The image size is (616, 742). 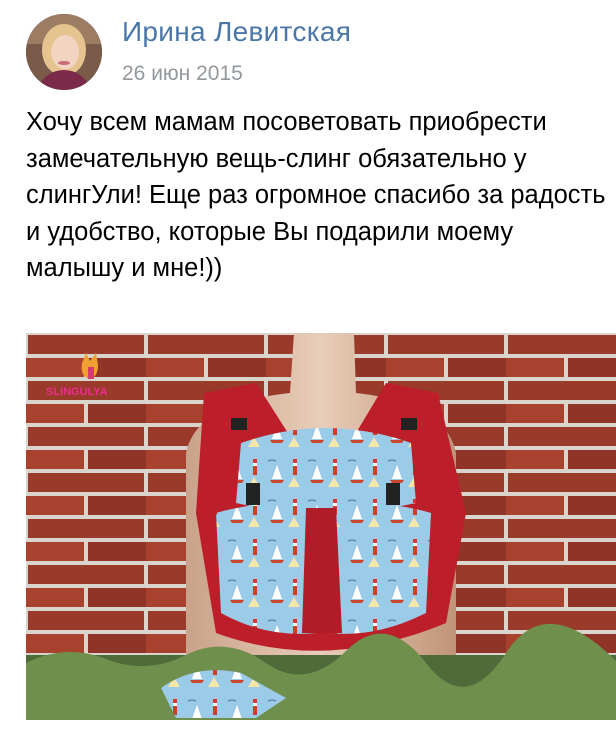 What do you see at coordinates (77, 392) in the screenshot?
I see `watermark-text: SLINGULYA` at bounding box center [77, 392].